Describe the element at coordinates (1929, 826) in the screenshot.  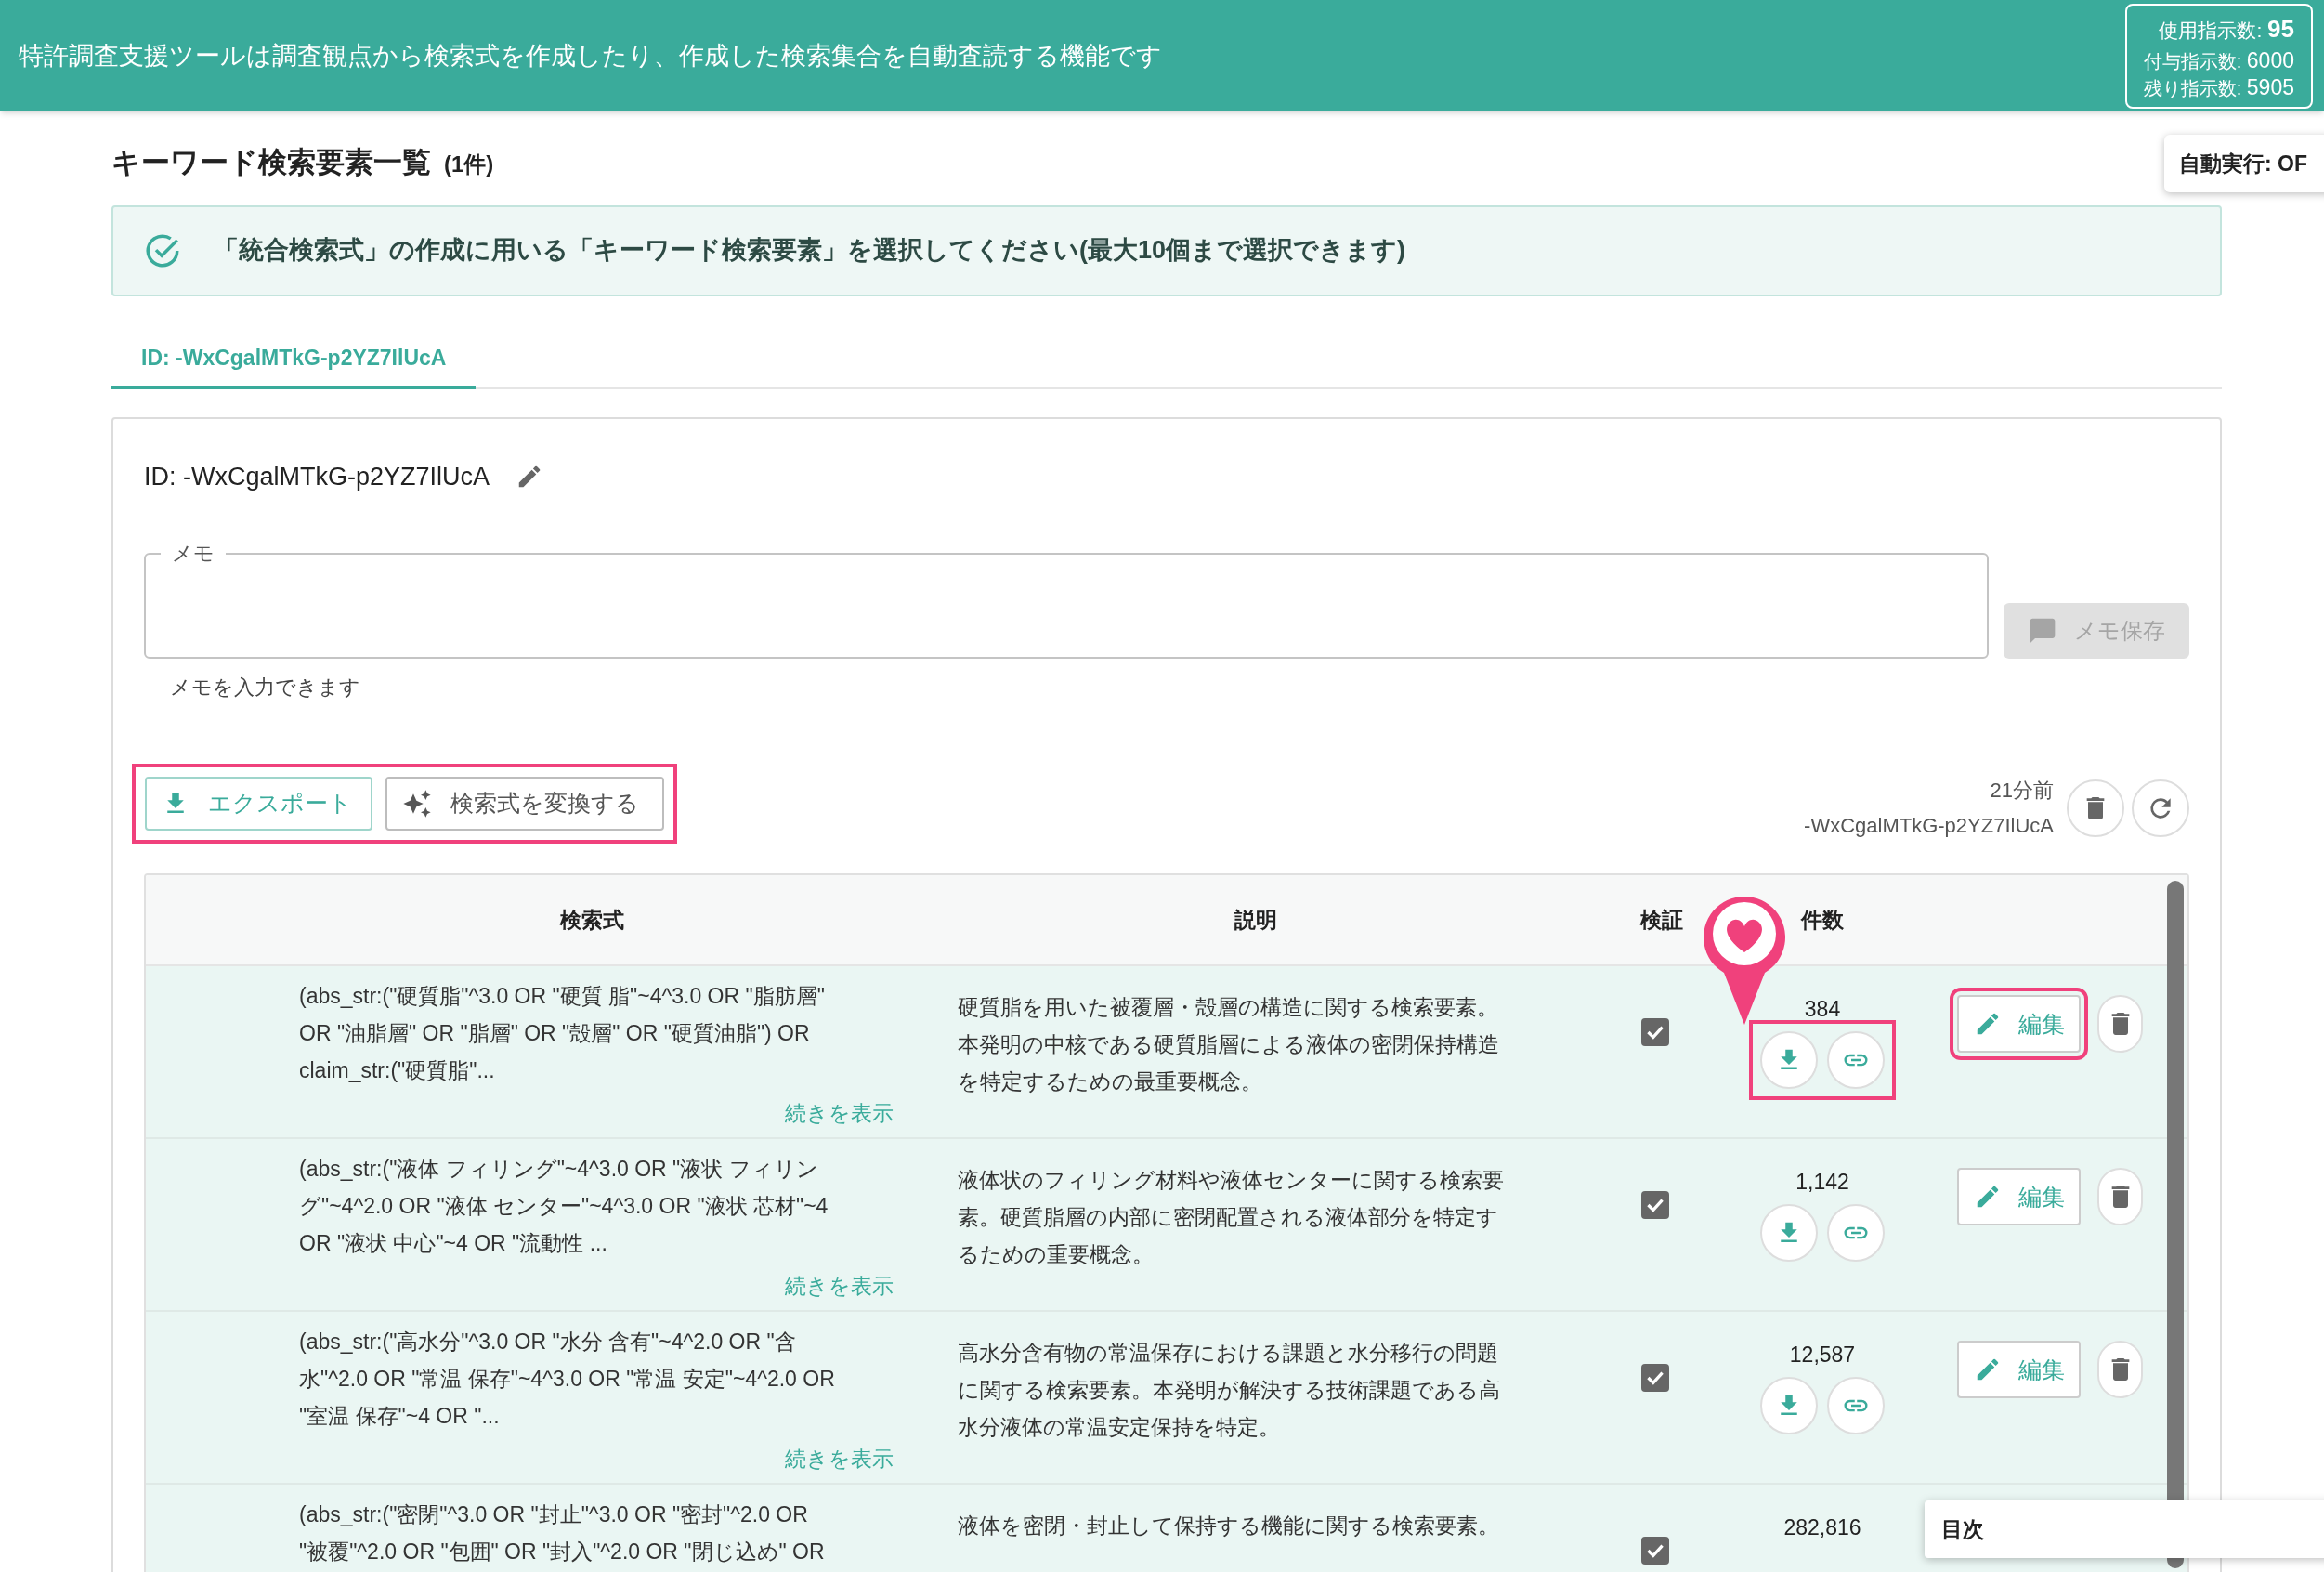
I see `updated-id: -WxCgalMTkG-p2YZ7IlUcA` at that location.